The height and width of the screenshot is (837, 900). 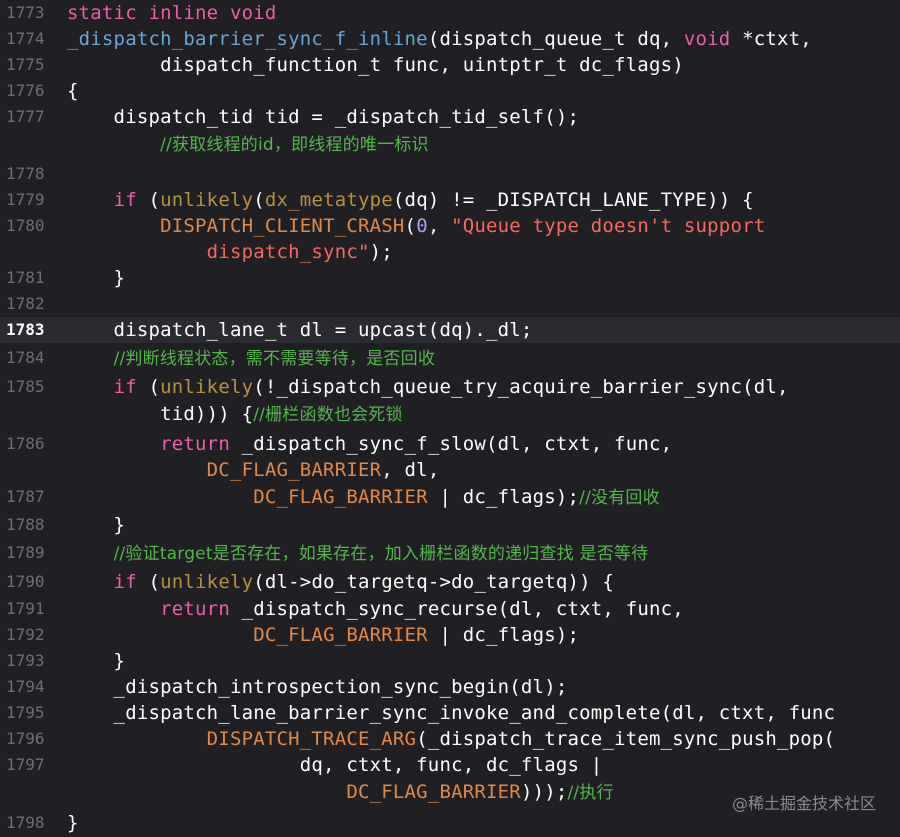 What do you see at coordinates (25, 686) in the screenshot?
I see `line-number: 1794` at bounding box center [25, 686].